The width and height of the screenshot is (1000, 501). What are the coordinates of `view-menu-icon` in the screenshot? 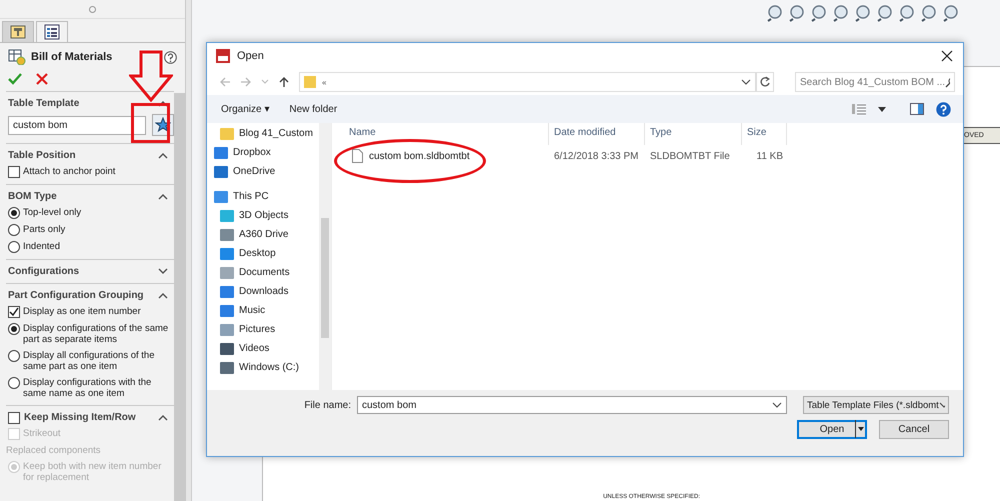 It's located at (859, 109).